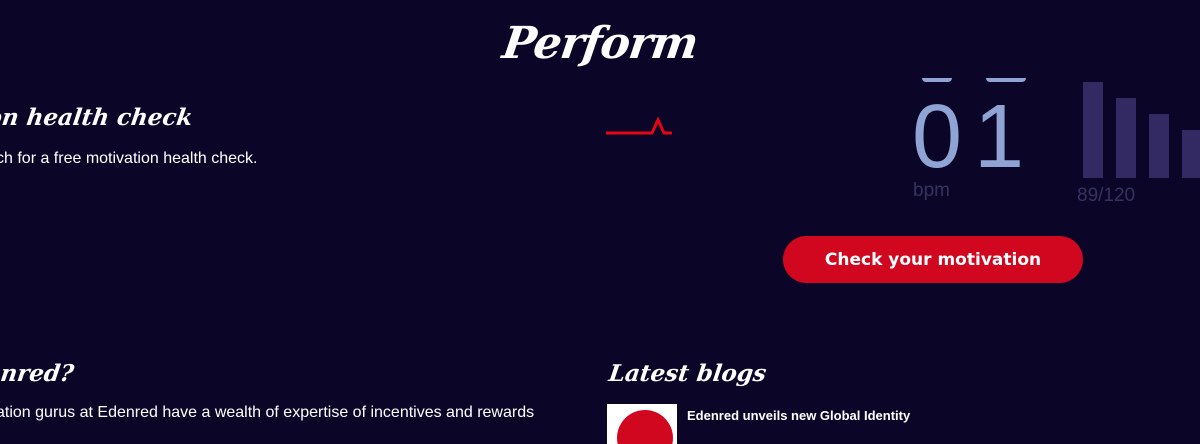  Describe the element at coordinates (1106, 195) in the screenshot. I see `motivation-score: 89/120` at that location.